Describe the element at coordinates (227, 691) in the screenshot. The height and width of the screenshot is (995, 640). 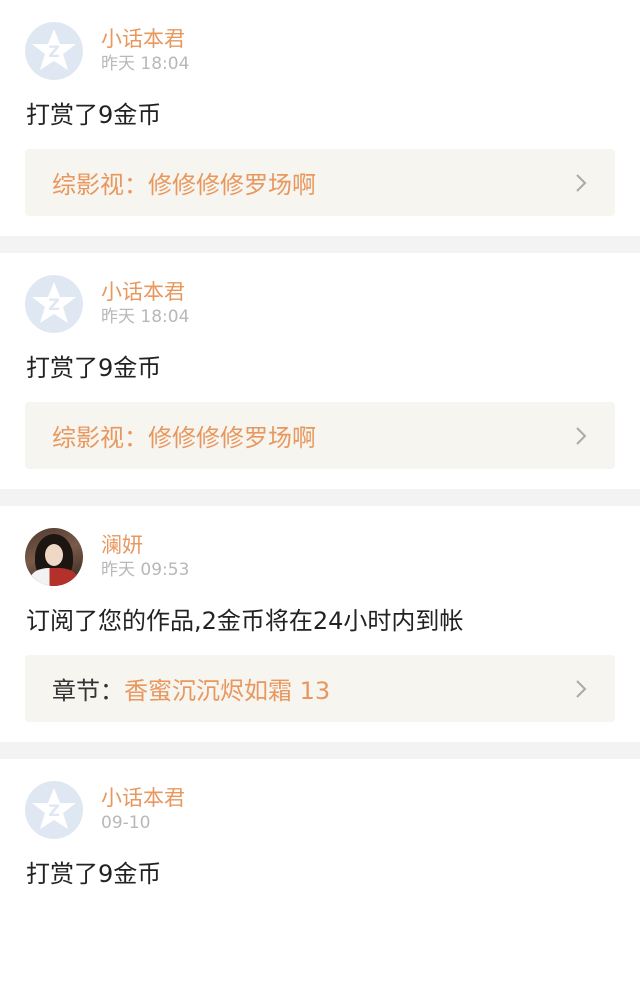
I see `reference-title: 香蜜沉沉烬如霜 13` at that location.